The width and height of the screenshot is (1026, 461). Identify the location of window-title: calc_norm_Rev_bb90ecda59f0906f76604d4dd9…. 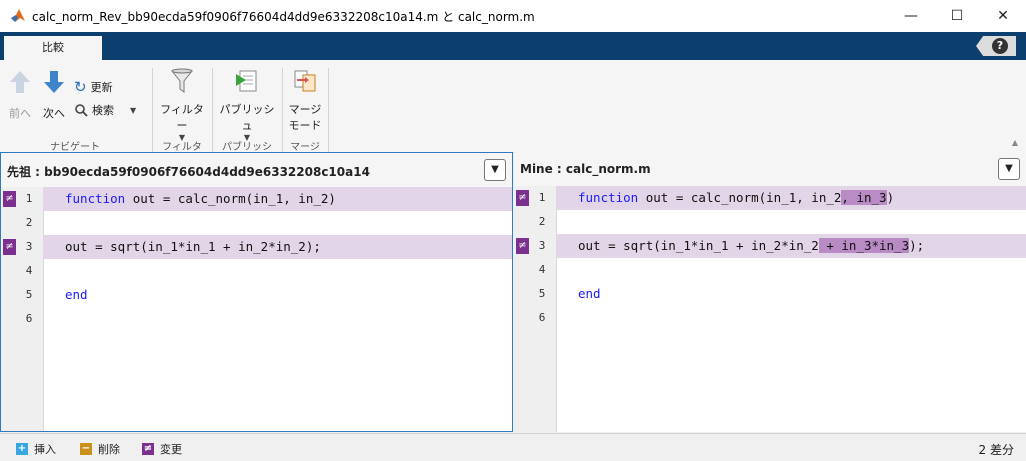
(283, 17).